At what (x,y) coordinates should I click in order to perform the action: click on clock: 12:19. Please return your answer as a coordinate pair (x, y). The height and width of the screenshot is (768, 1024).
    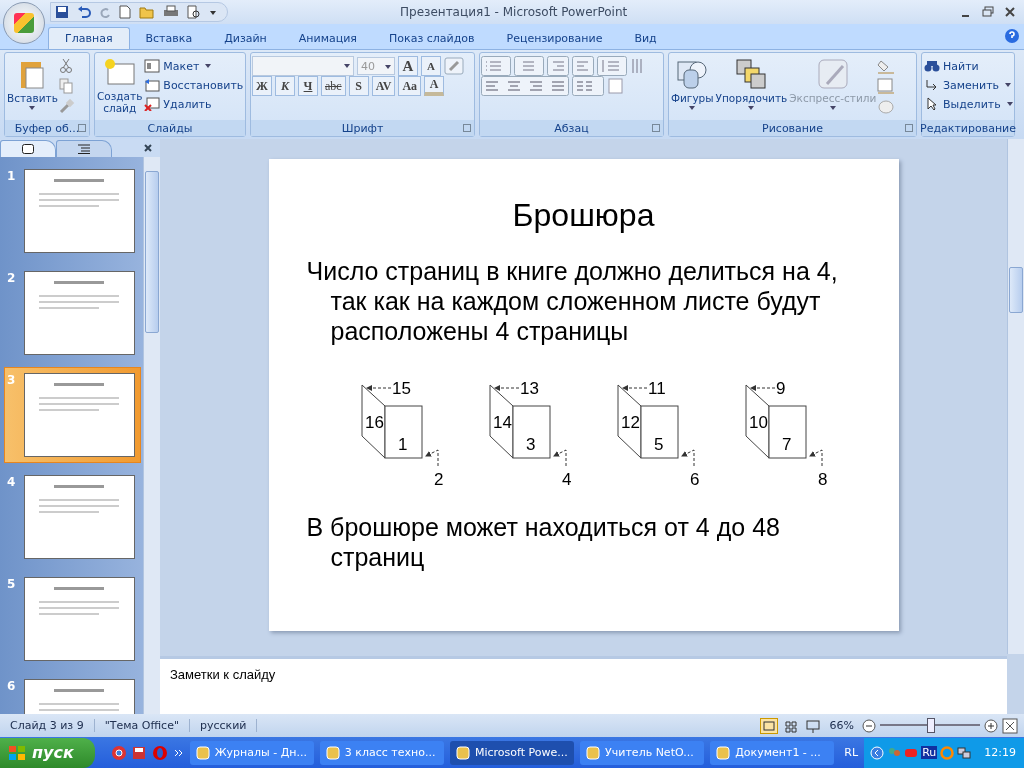
    Looking at the image, I should click on (1000, 752).